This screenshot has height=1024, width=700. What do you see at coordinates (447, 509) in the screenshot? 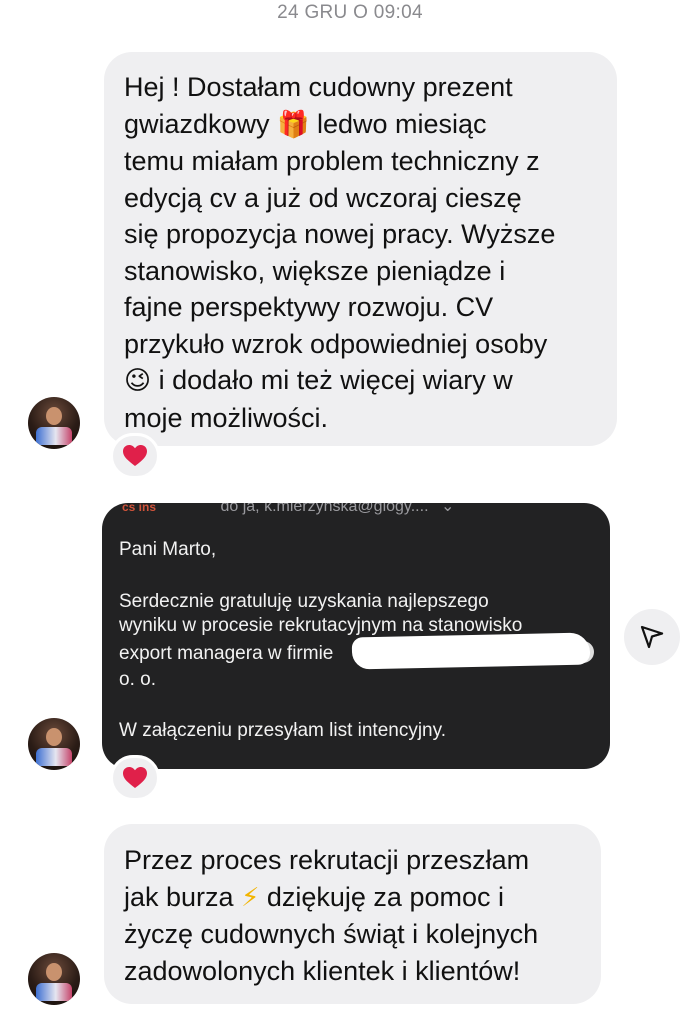
I see `chevron-down-icon: ⌄` at bounding box center [447, 509].